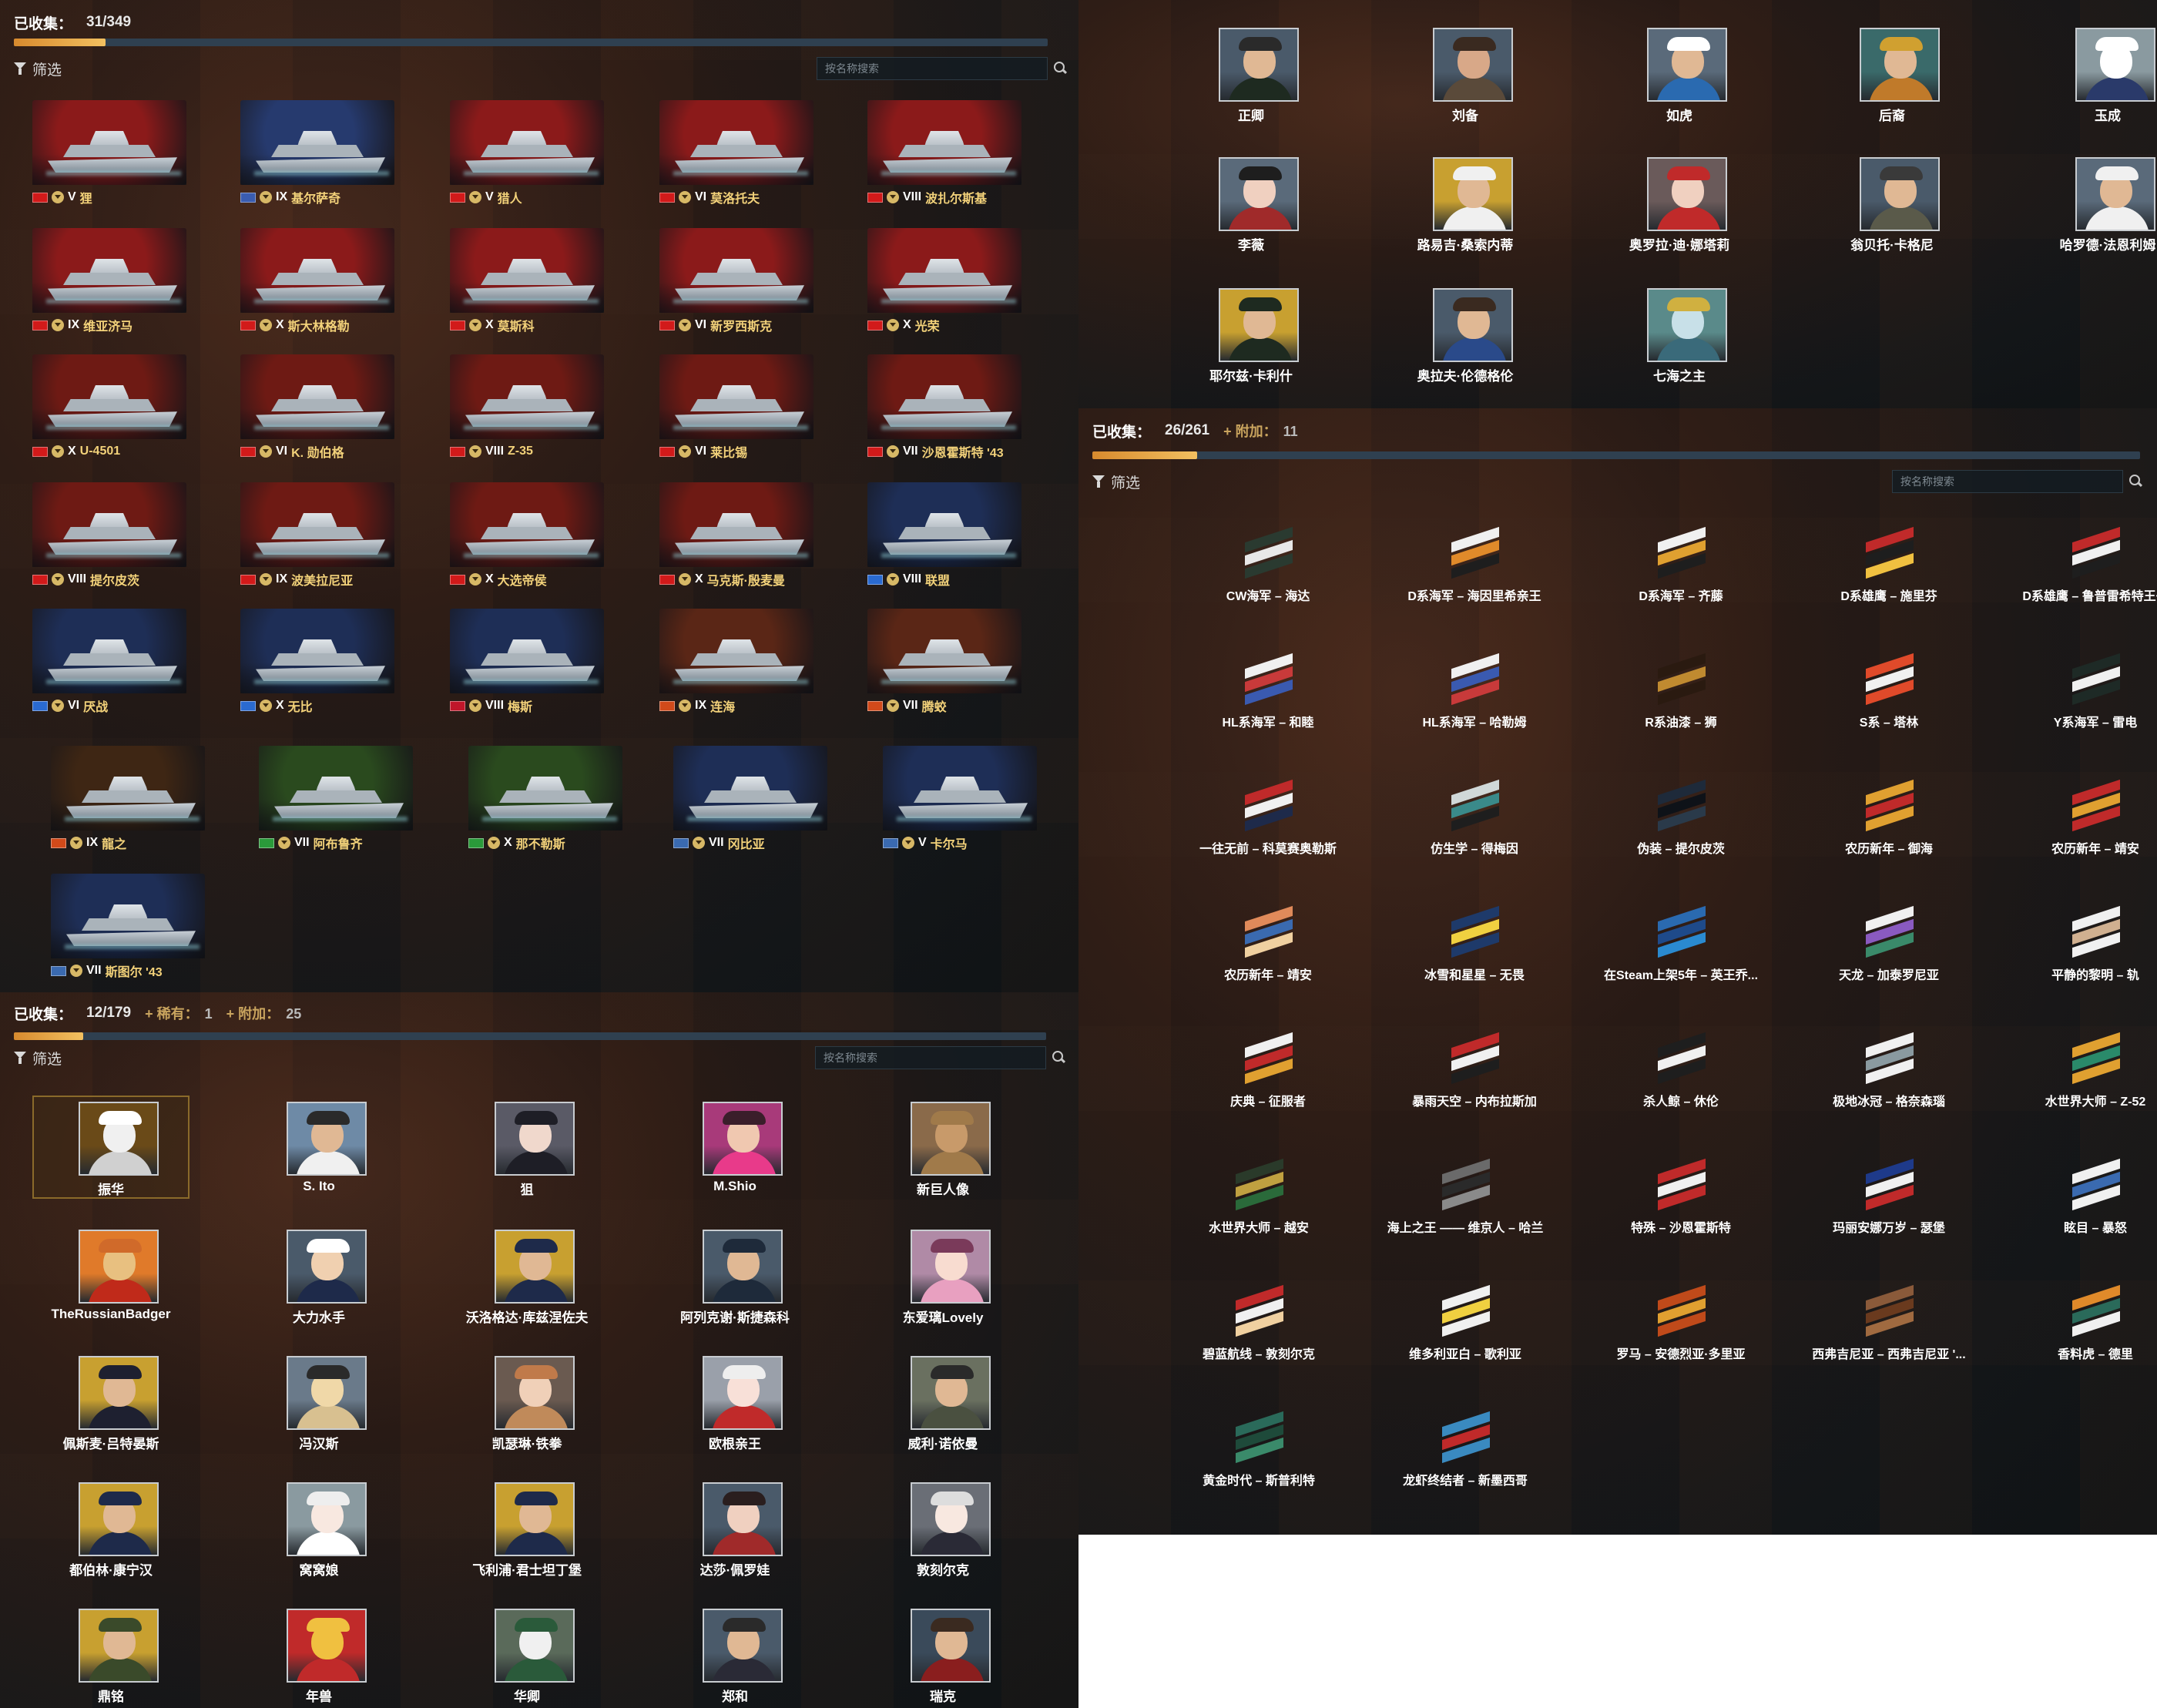 The height and width of the screenshot is (1708, 2157). I want to click on commander-card: 振华, so click(111, 1147).